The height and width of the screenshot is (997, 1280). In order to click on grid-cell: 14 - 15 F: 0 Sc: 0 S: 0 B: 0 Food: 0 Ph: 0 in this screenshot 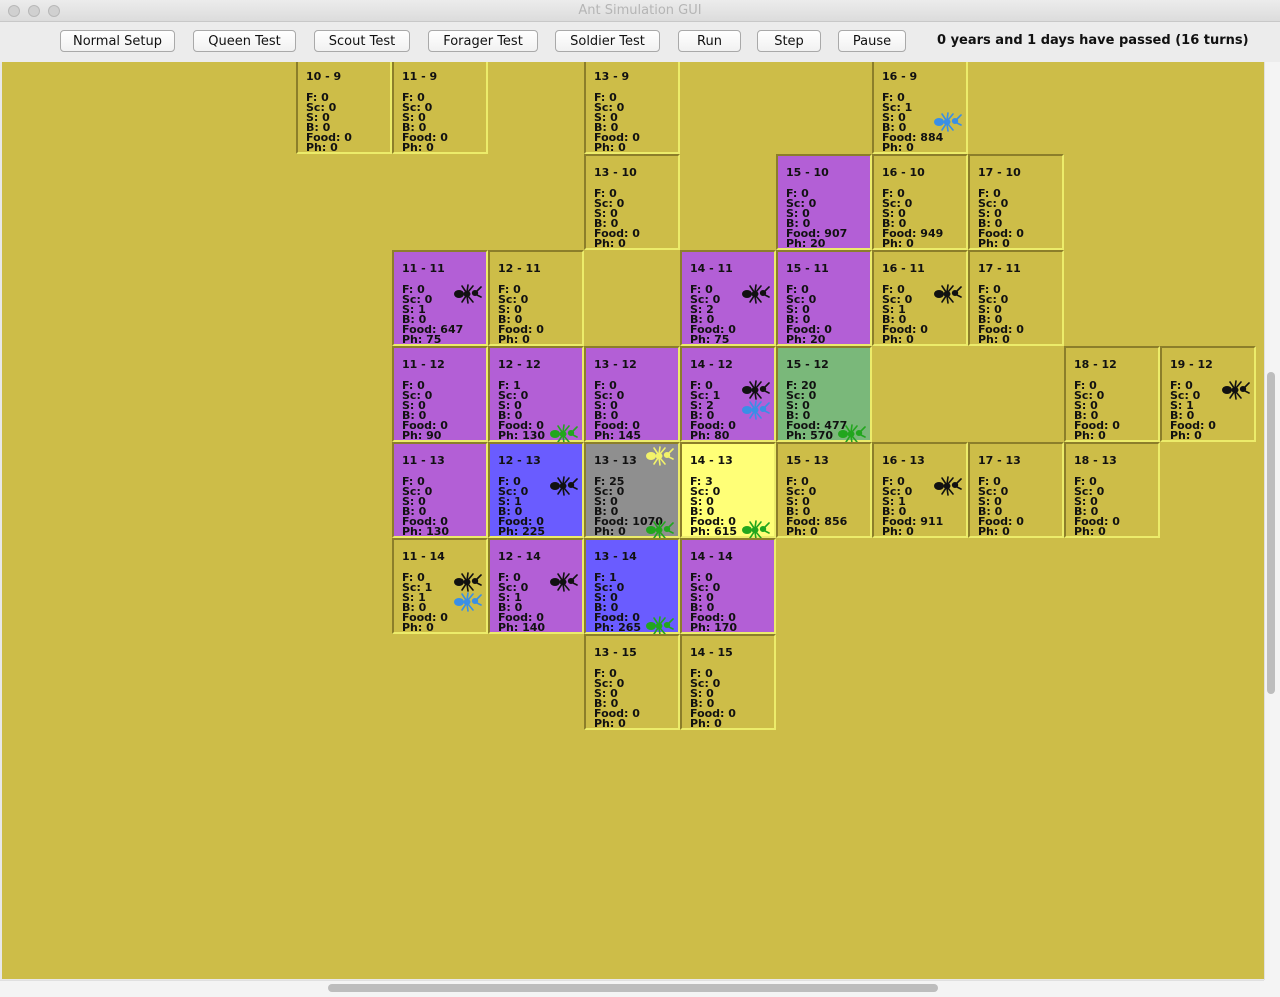, I will do `click(728, 682)`.